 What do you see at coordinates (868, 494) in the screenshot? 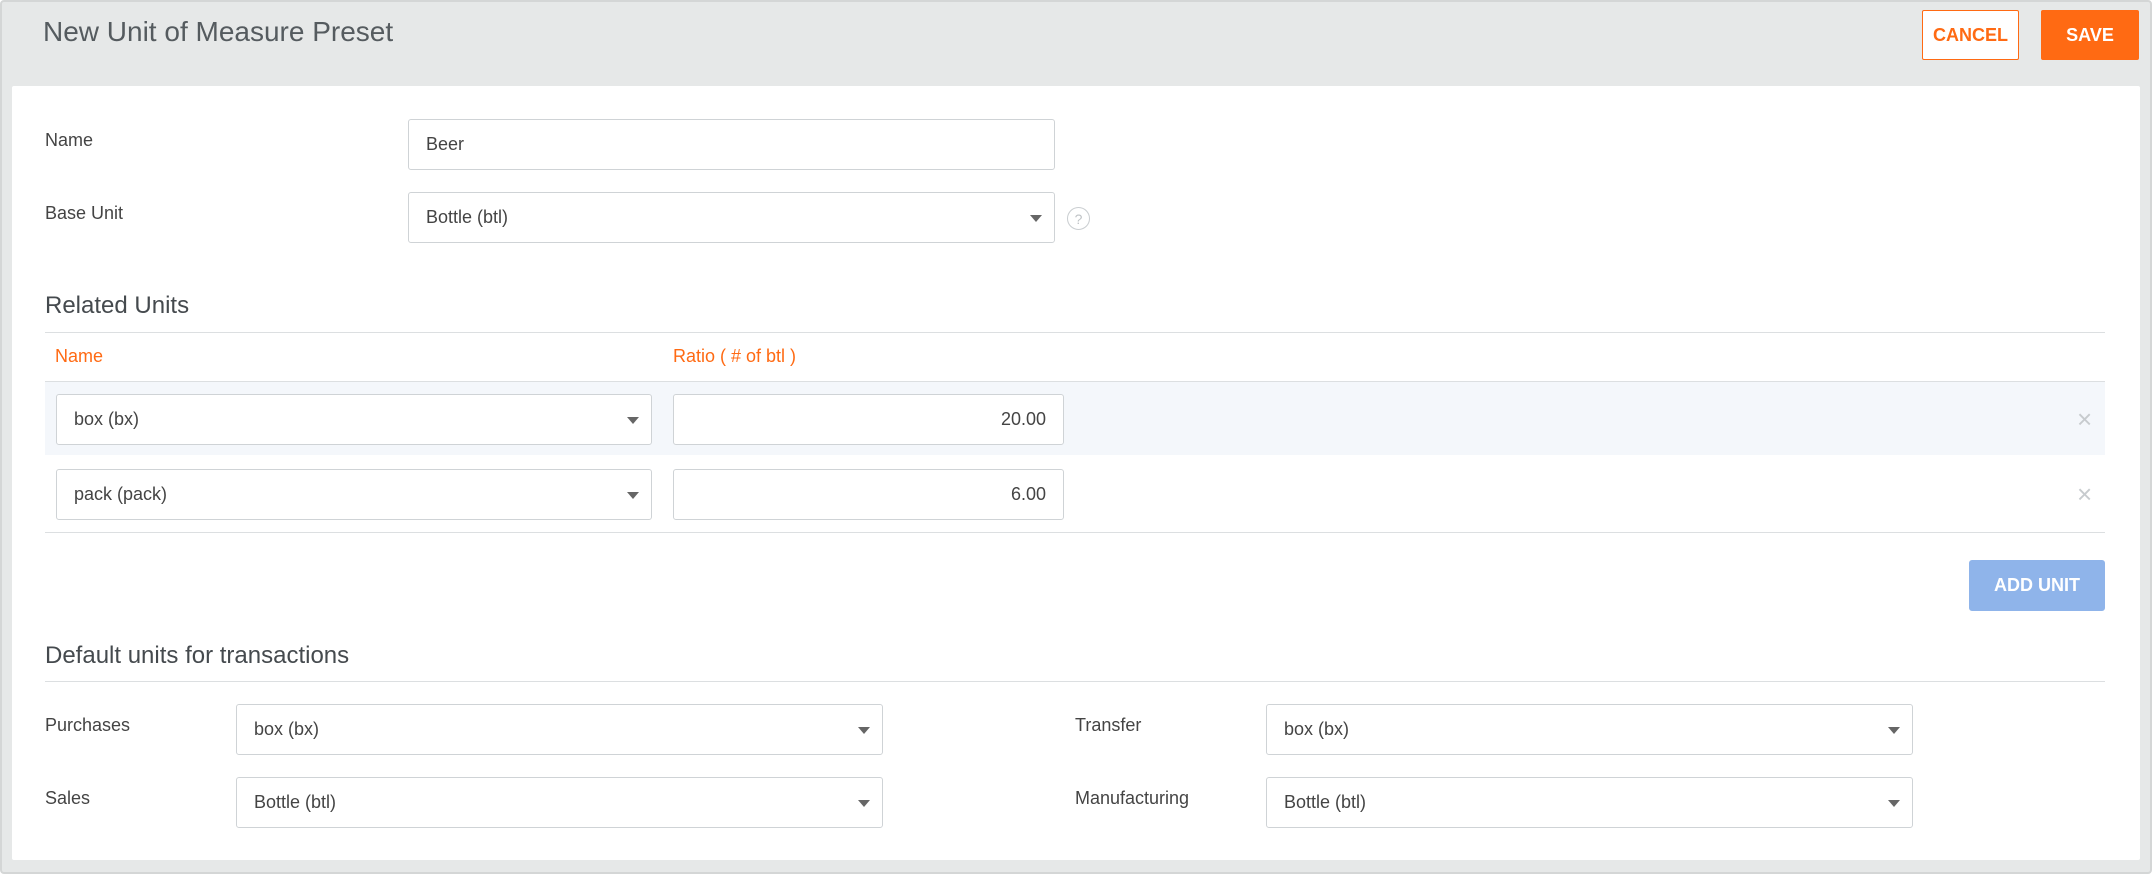
I see `ratio-input: 6.00` at bounding box center [868, 494].